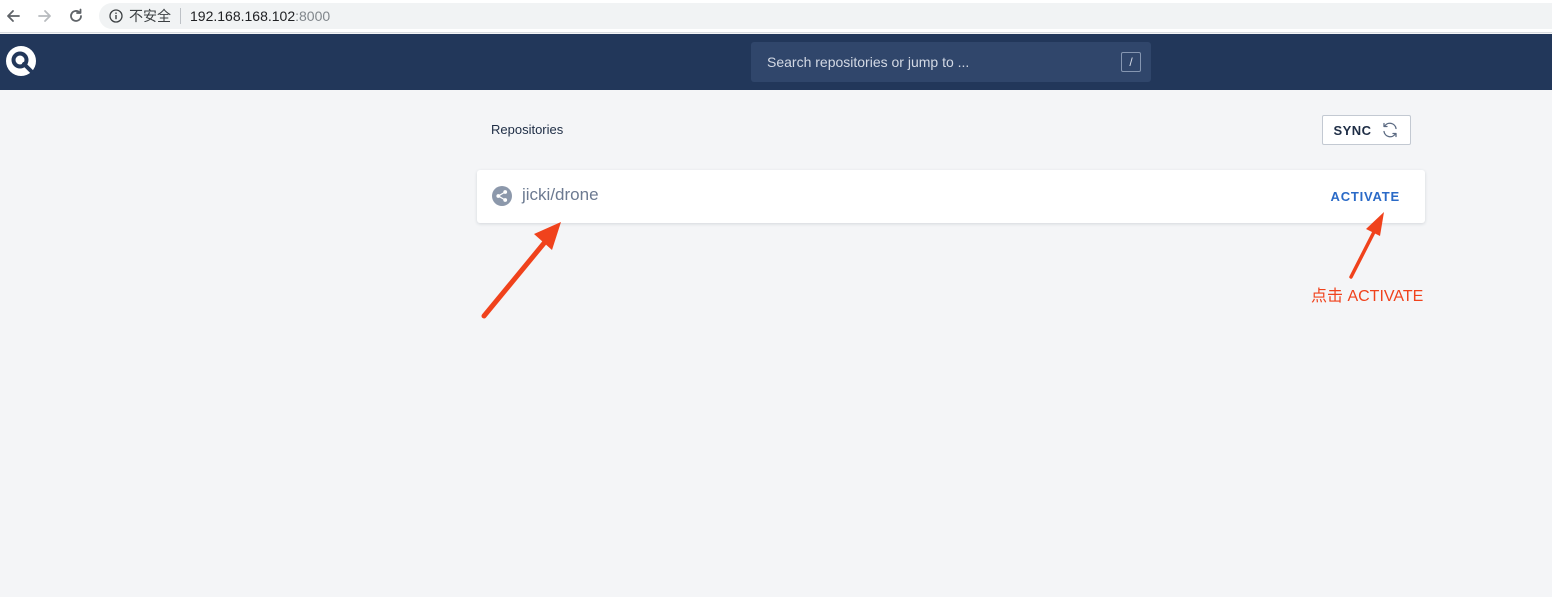  What do you see at coordinates (1366, 245) in the screenshot?
I see `arrow-to-activate` at bounding box center [1366, 245].